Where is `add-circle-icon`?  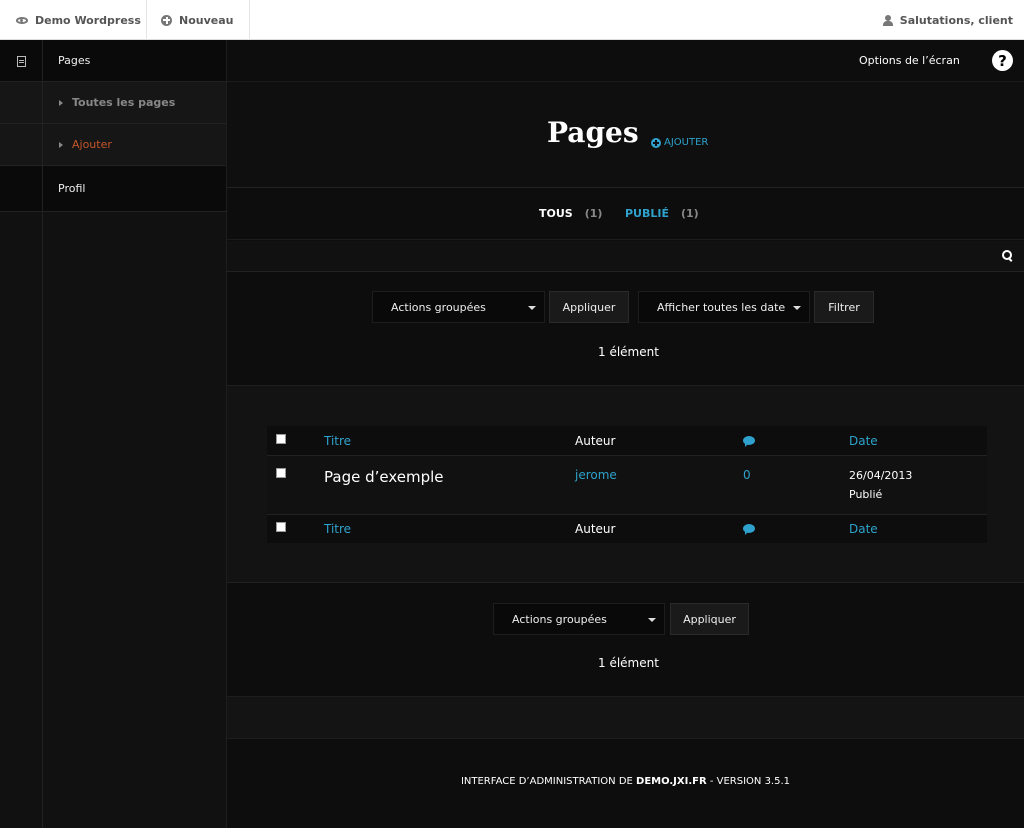 add-circle-icon is located at coordinates (656, 142).